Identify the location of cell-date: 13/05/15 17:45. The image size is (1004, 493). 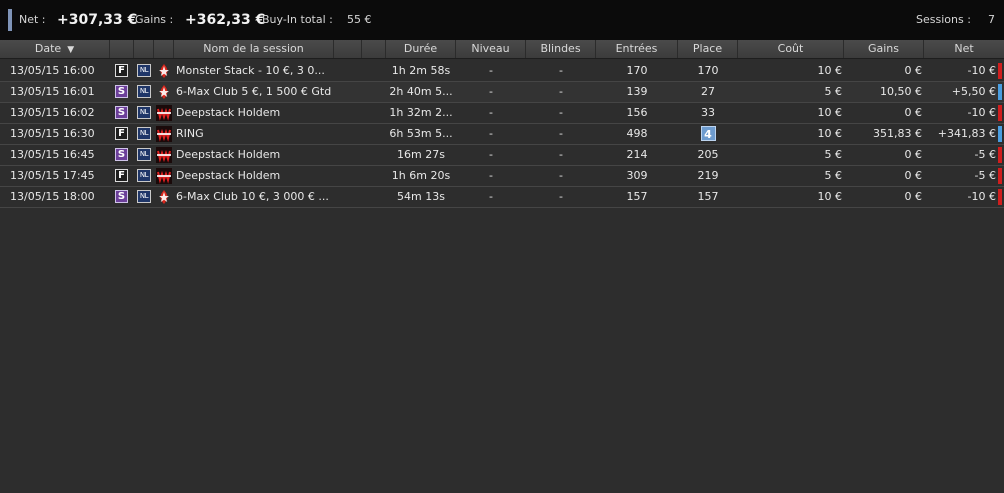
(52, 175).